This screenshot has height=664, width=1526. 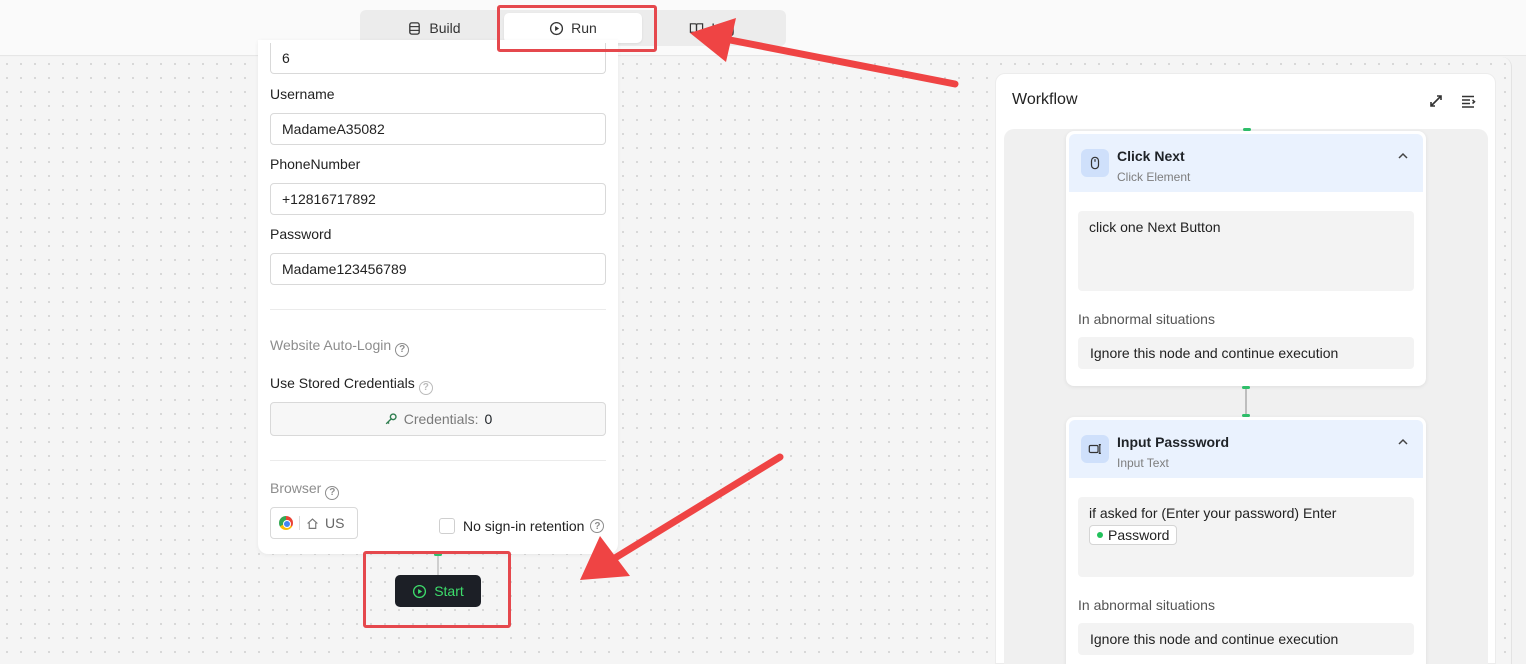 I want to click on auto-login-text: Website Auto-Login, so click(x=331, y=345).